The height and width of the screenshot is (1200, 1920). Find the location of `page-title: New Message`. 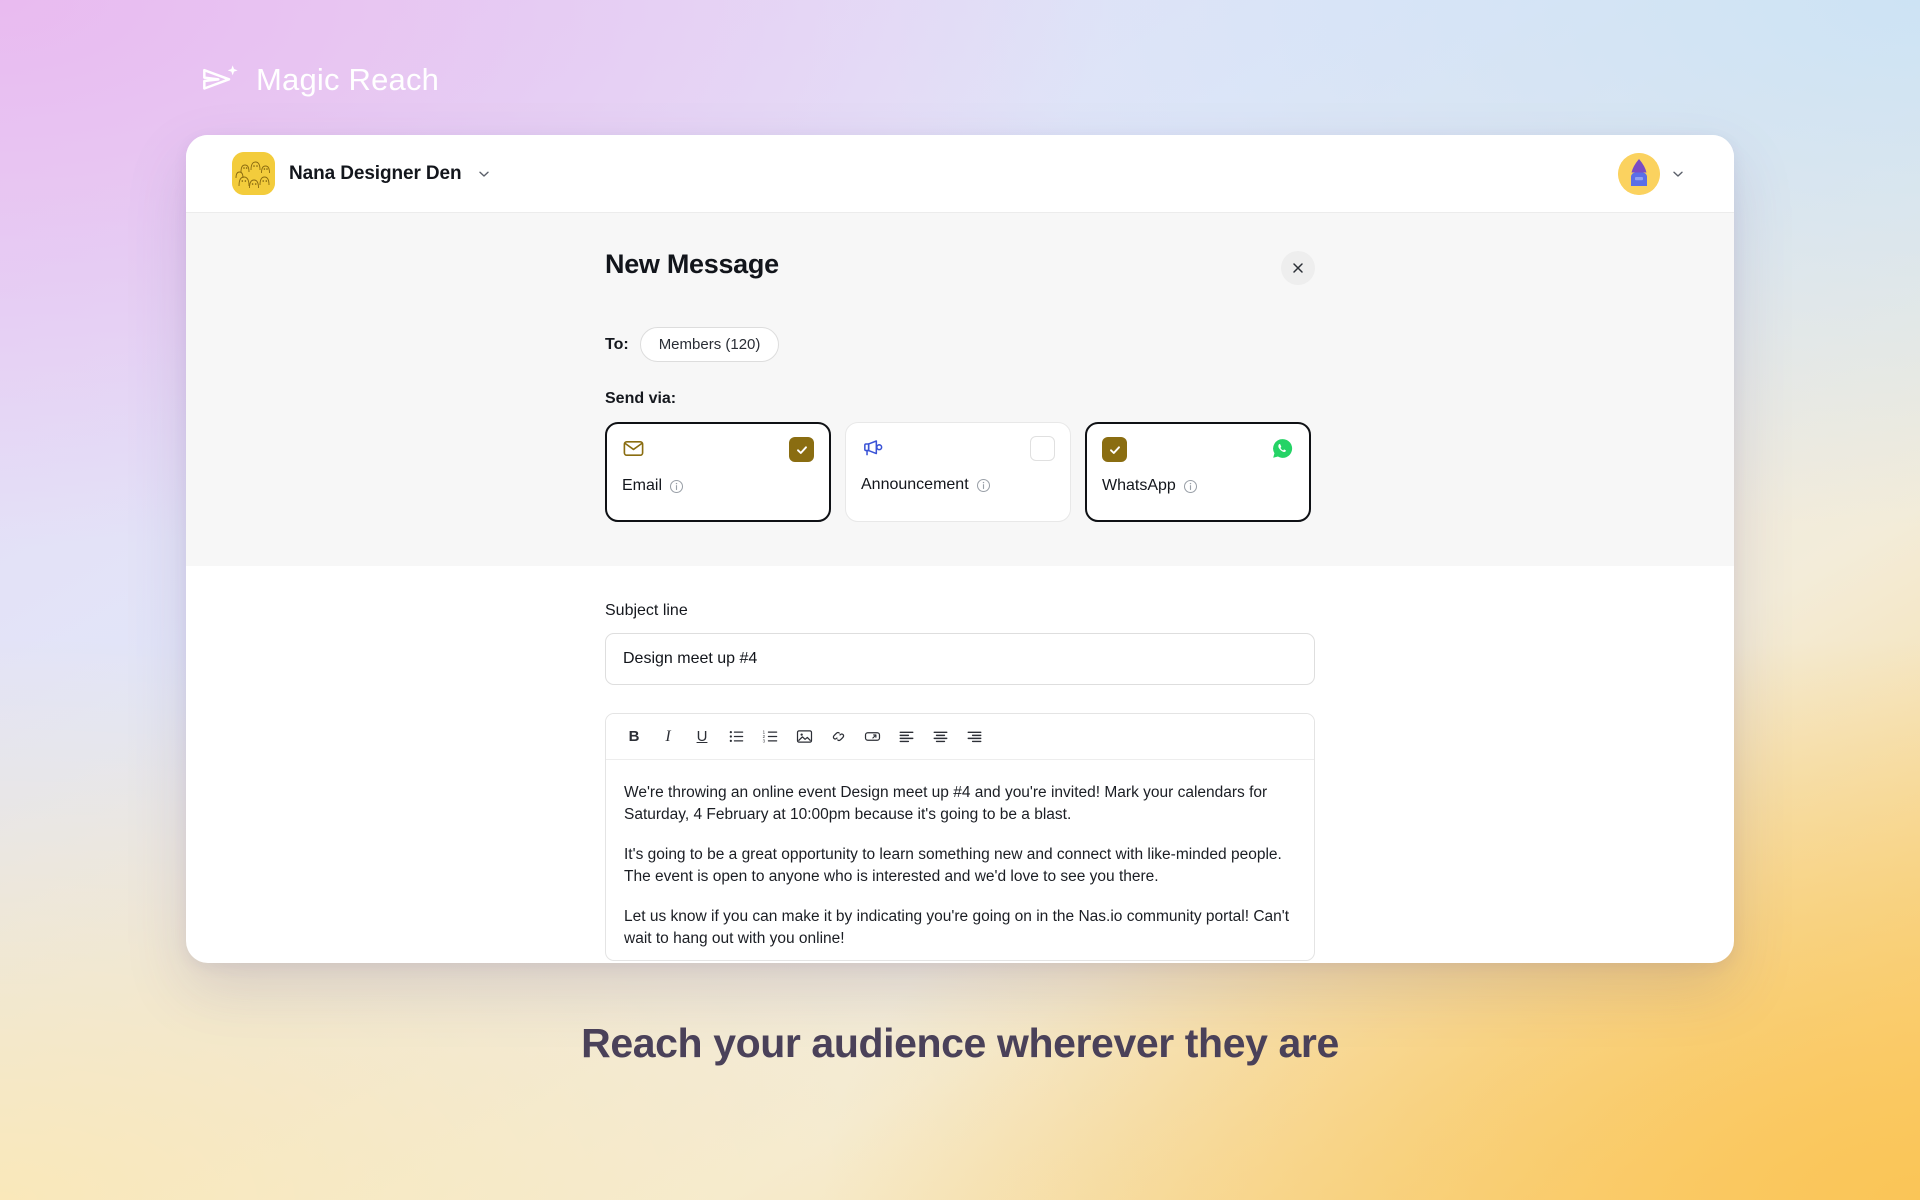

page-title: New Message is located at coordinates (692, 264).